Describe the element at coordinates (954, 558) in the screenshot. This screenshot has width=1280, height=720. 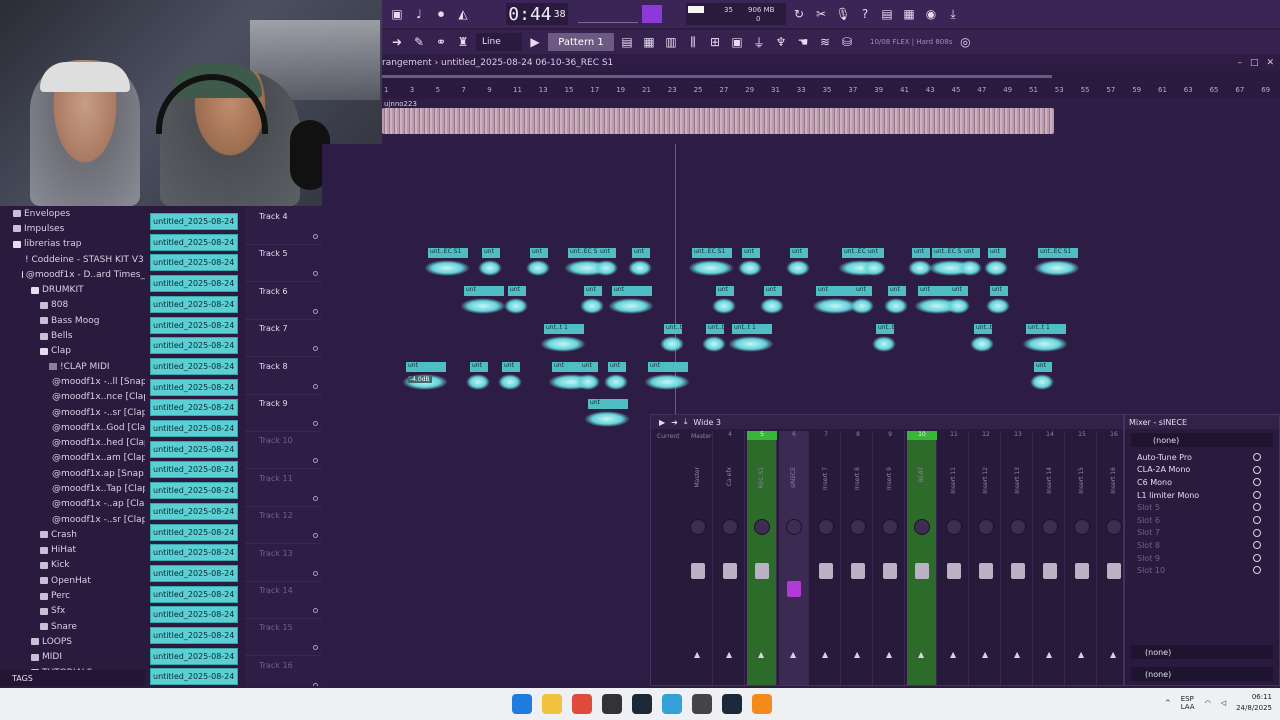
I see `mixer-strip: 11 Insert 11 ▲` at that location.